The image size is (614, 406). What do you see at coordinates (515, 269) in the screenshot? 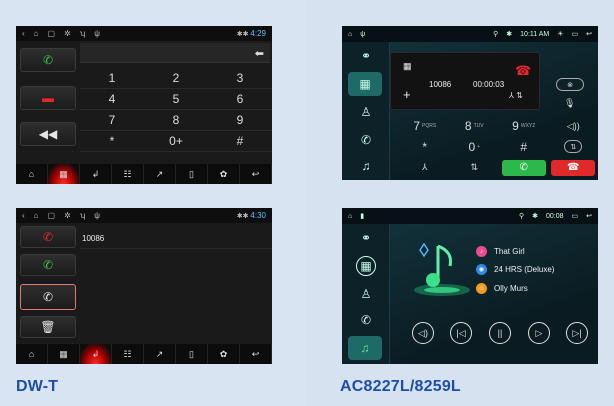
I see `track-album: ◉ 24 HRS (Deluxe)` at bounding box center [515, 269].